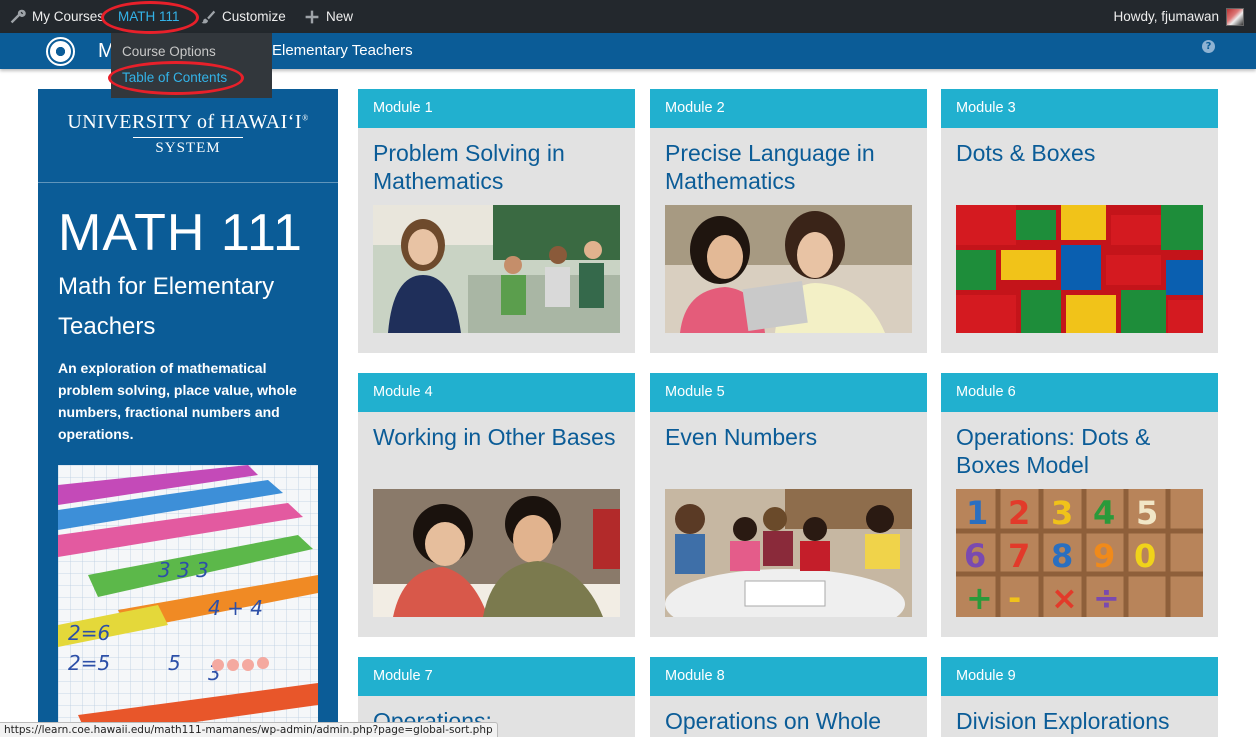  Describe the element at coordinates (18, 16) in the screenshot. I see `wrench-icon` at that location.